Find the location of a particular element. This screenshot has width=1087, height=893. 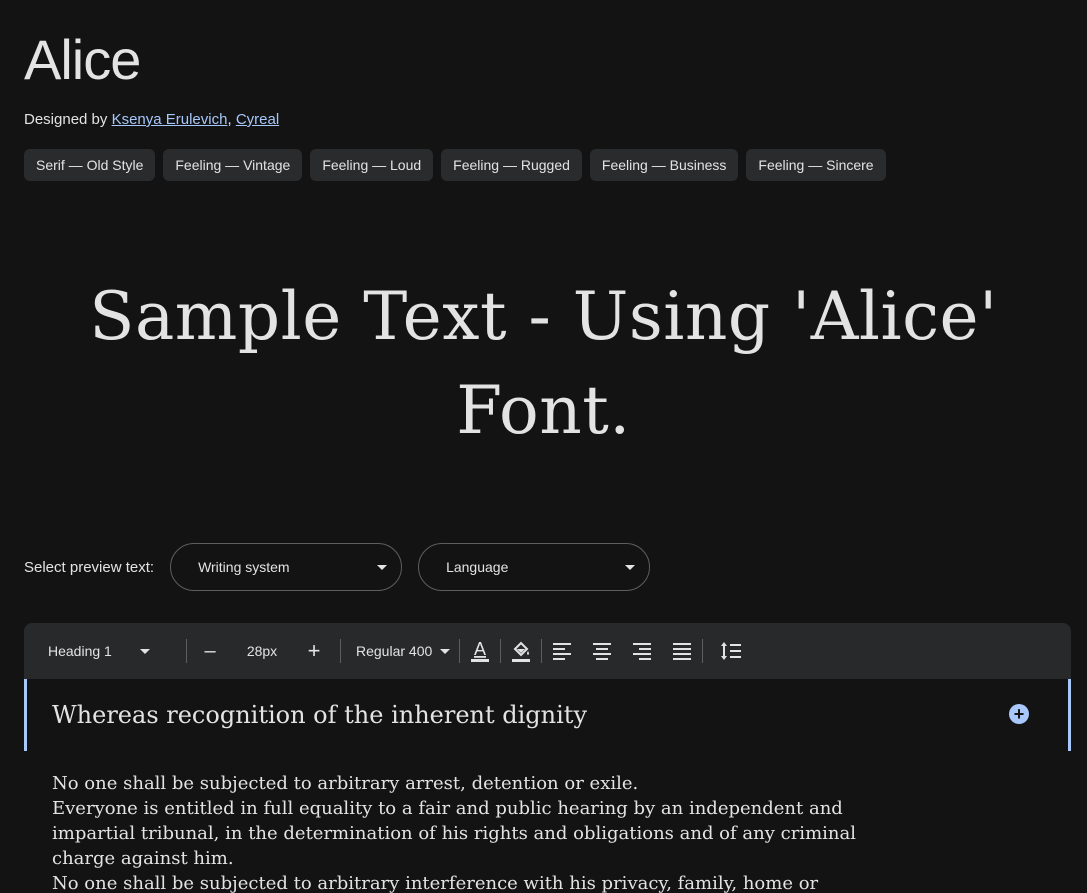

increase-size-button: + is located at coordinates (314, 651).